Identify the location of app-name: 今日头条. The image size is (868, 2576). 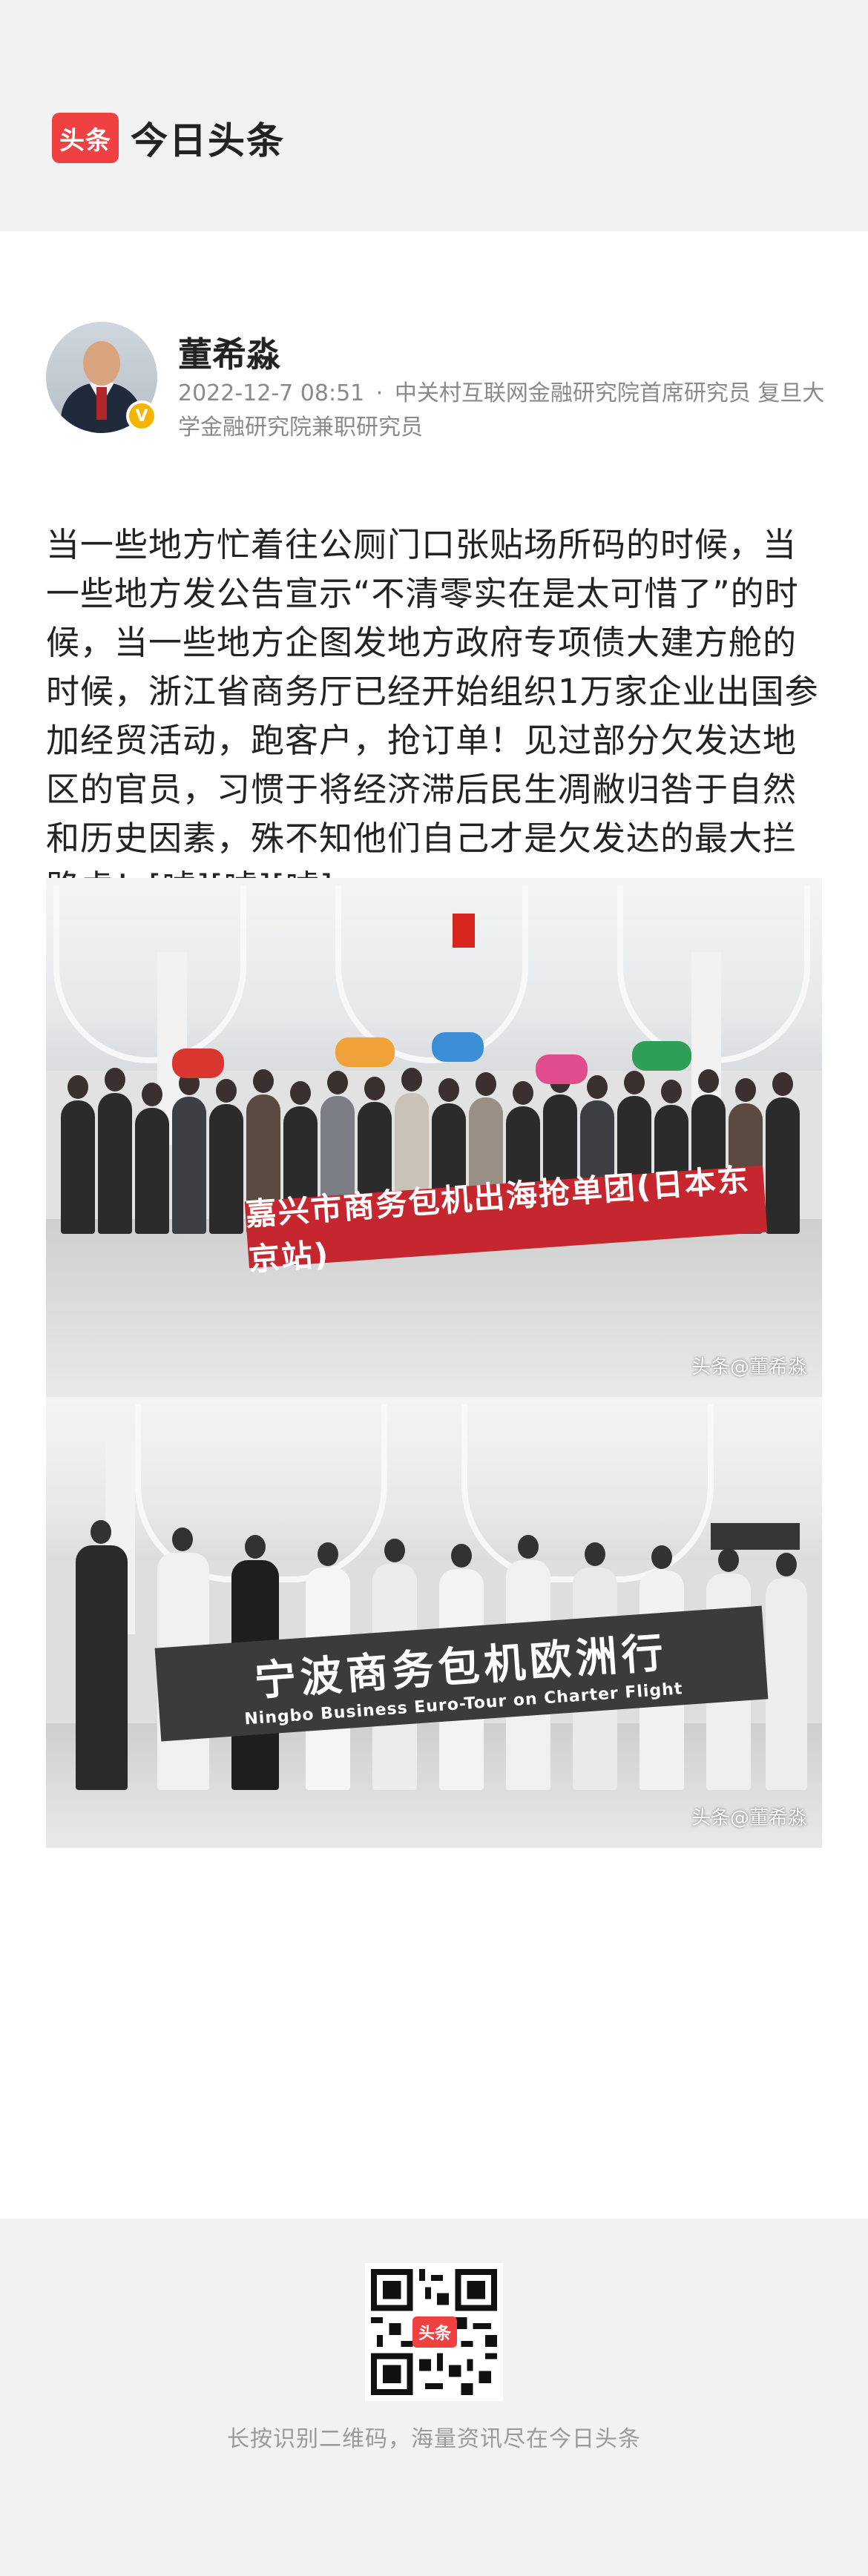
(208, 140).